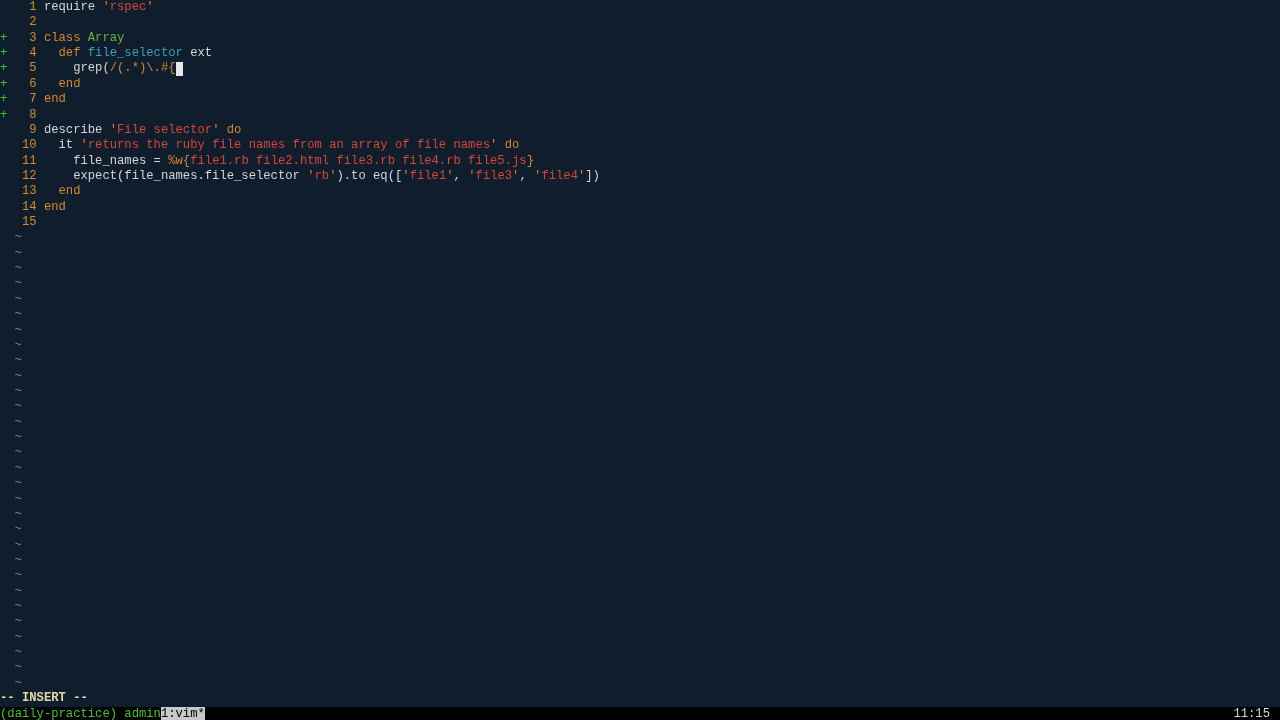 The image size is (1280, 720). I want to click on line-number: 14, so click(28, 207).